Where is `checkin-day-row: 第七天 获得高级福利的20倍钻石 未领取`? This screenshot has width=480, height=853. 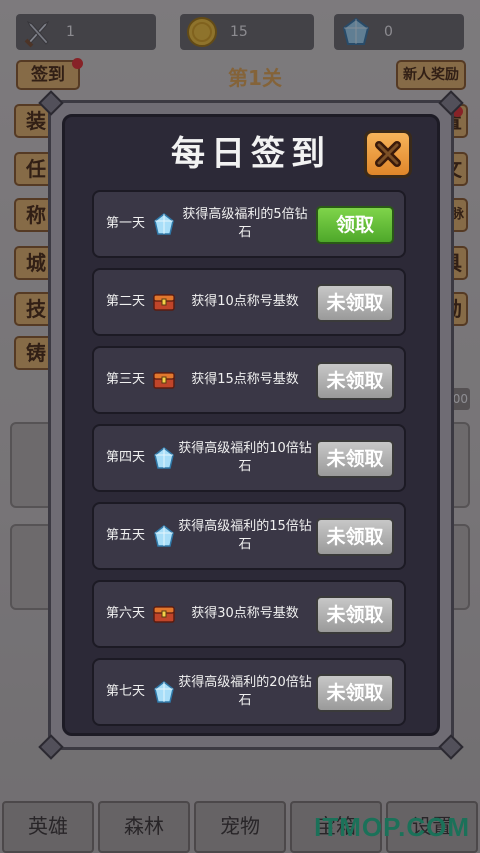
checkin-day-row: 第七天 获得高级福利的20倍钻石 未领取 is located at coordinates (249, 692).